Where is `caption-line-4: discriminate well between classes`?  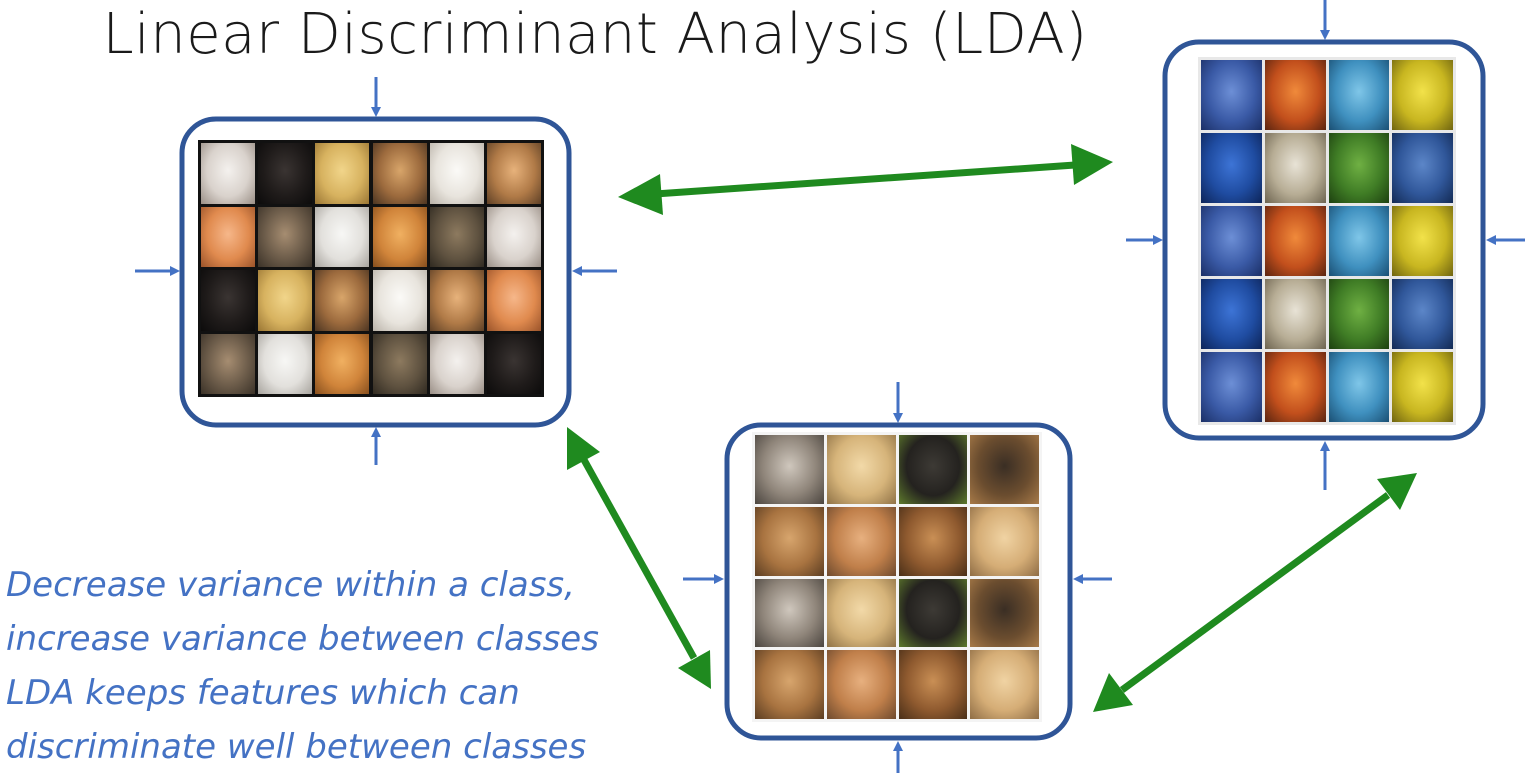
caption-line-4: discriminate well between classes is located at coordinates (296, 747).